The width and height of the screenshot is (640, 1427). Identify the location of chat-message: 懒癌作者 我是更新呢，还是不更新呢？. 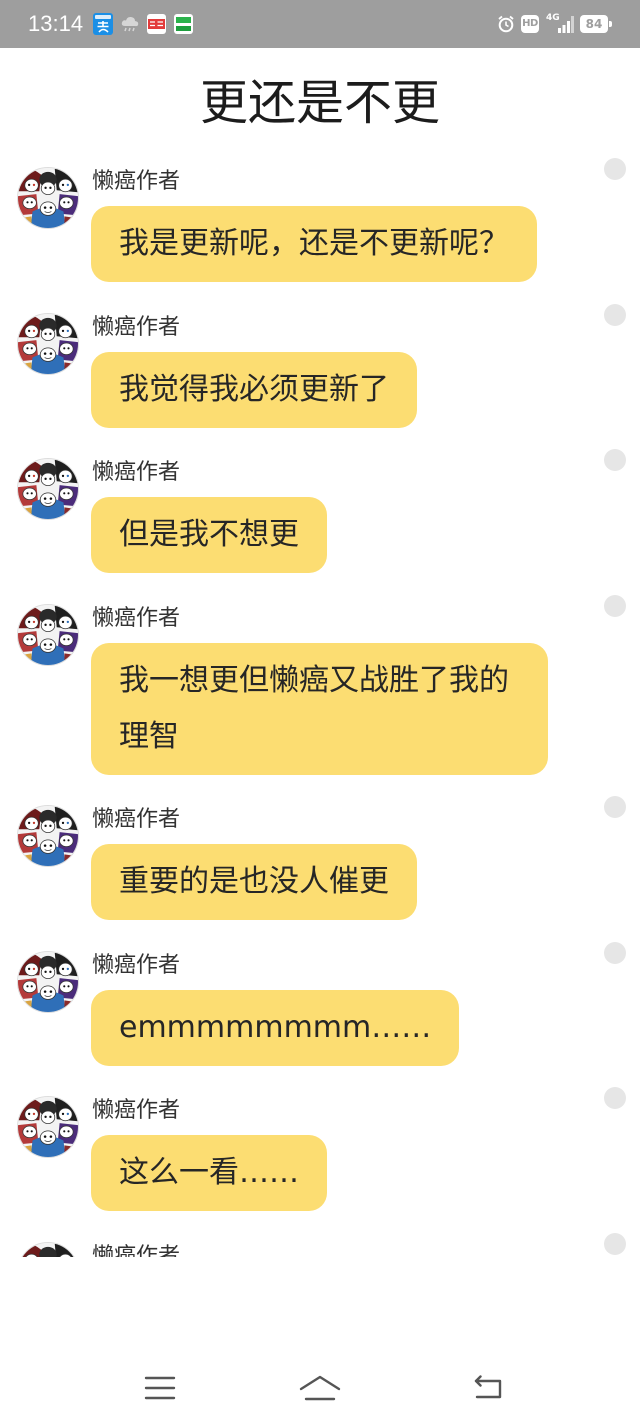
(320, 220).